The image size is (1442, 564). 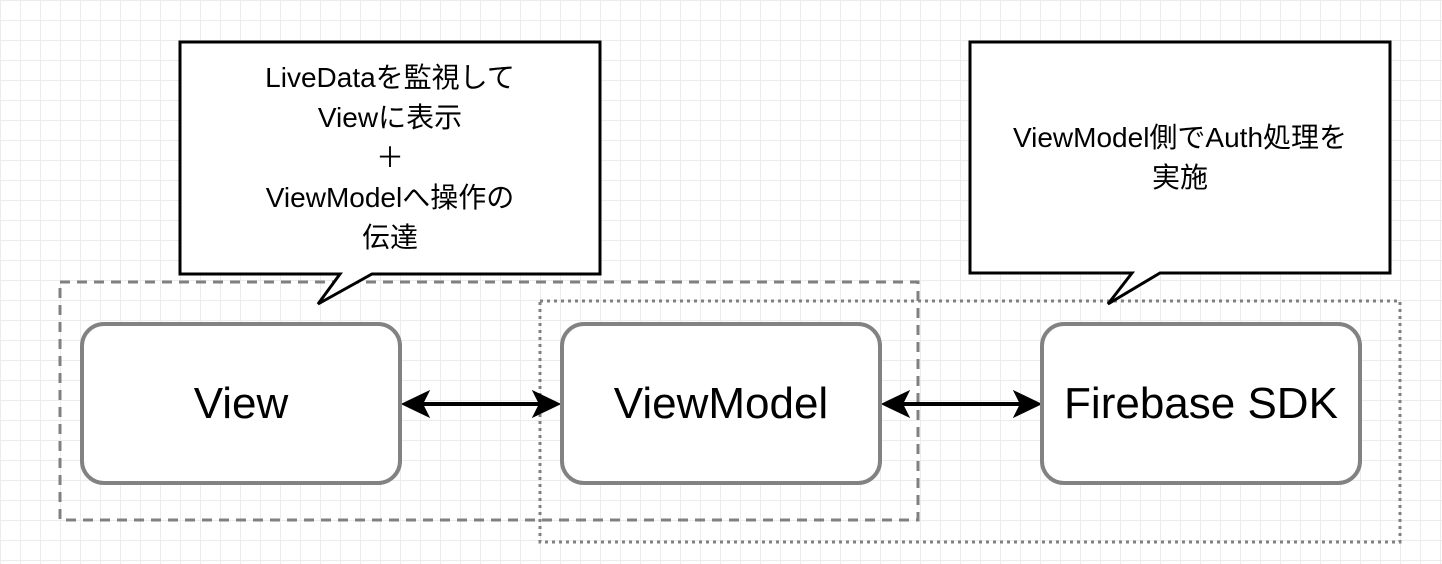 I want to click on view-callout-text: LiveDataを監視して Viewに表示 ＋ ViewModelへ操作の 伝達, so click(x=390, y=158).